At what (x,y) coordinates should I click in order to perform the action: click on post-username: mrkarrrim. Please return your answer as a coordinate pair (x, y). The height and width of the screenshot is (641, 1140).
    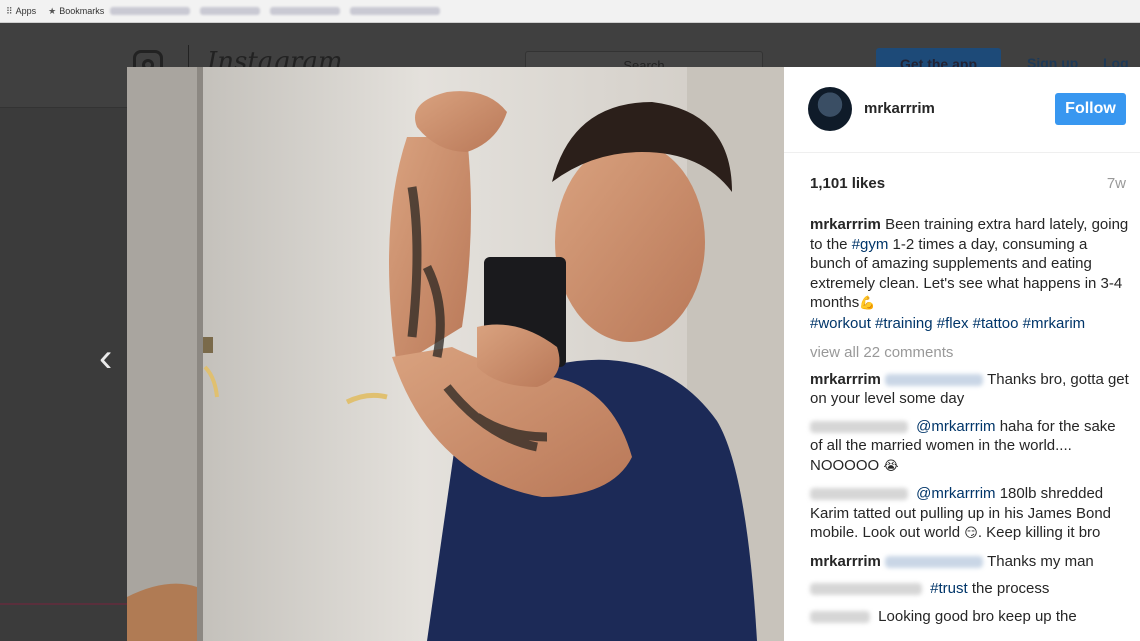
    Looking at the image, I should click on (899, 108).